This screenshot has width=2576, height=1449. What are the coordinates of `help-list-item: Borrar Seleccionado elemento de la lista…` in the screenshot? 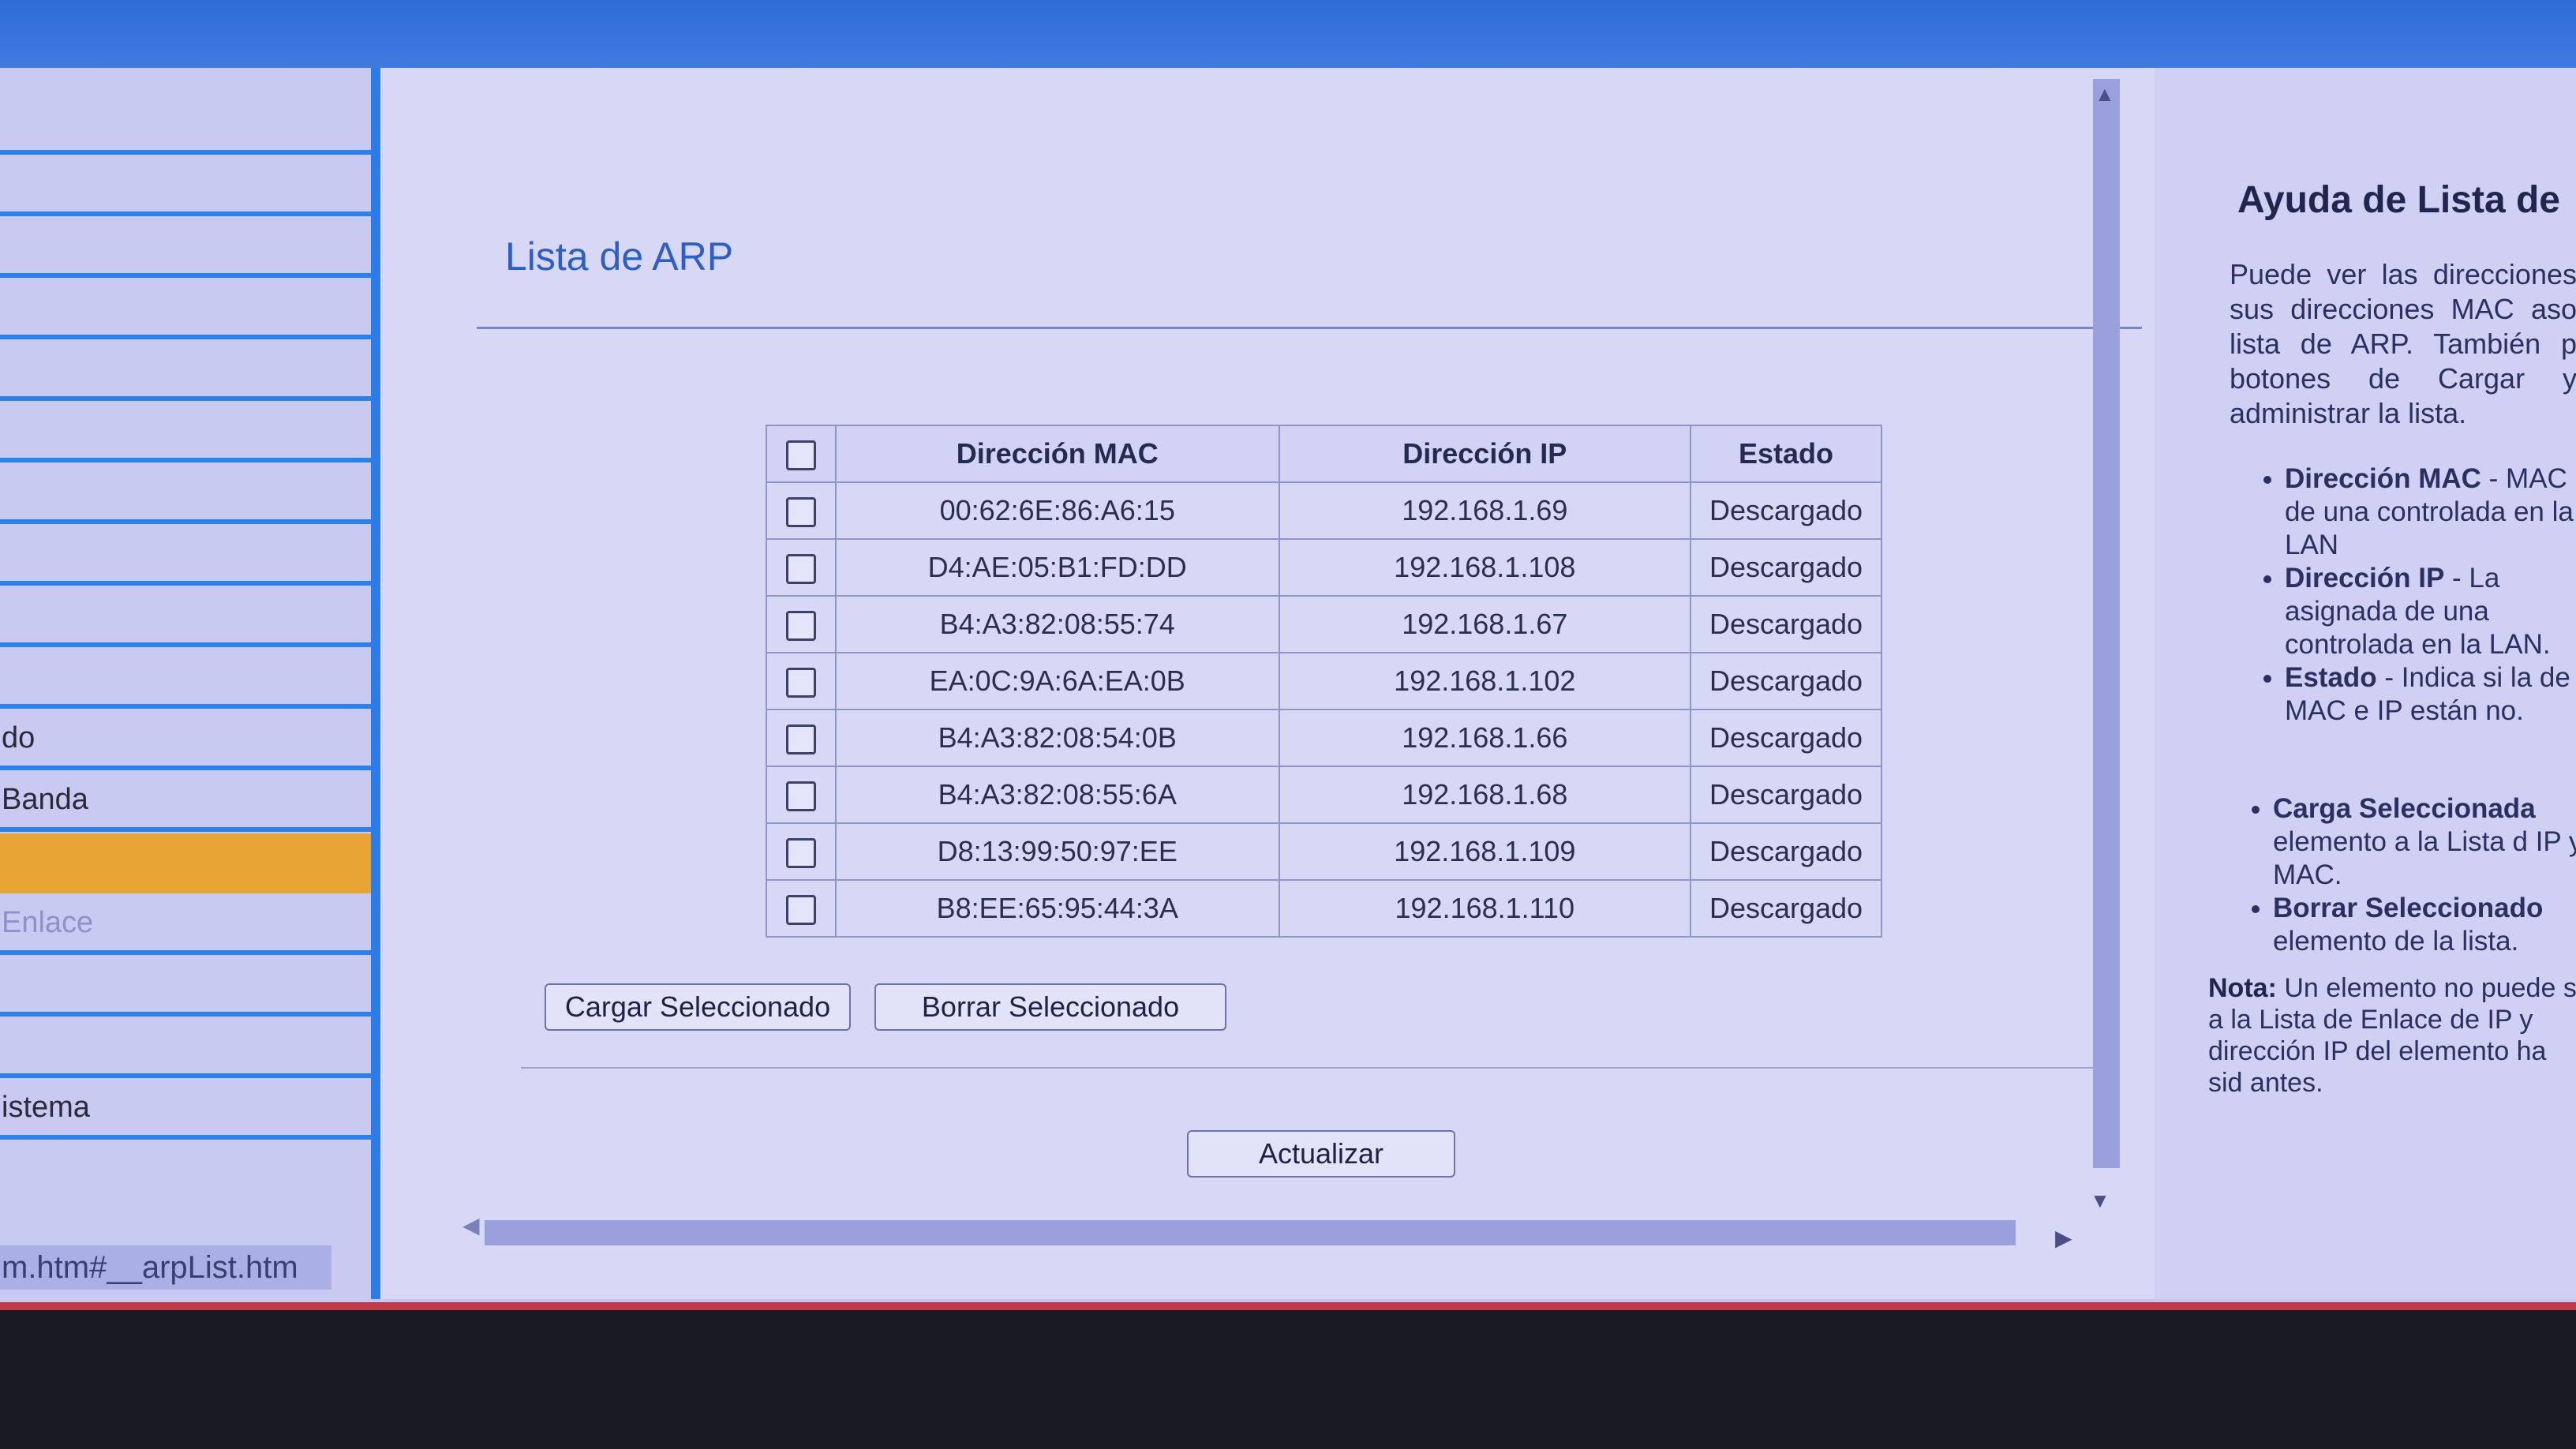 It's located at (2424, 925).